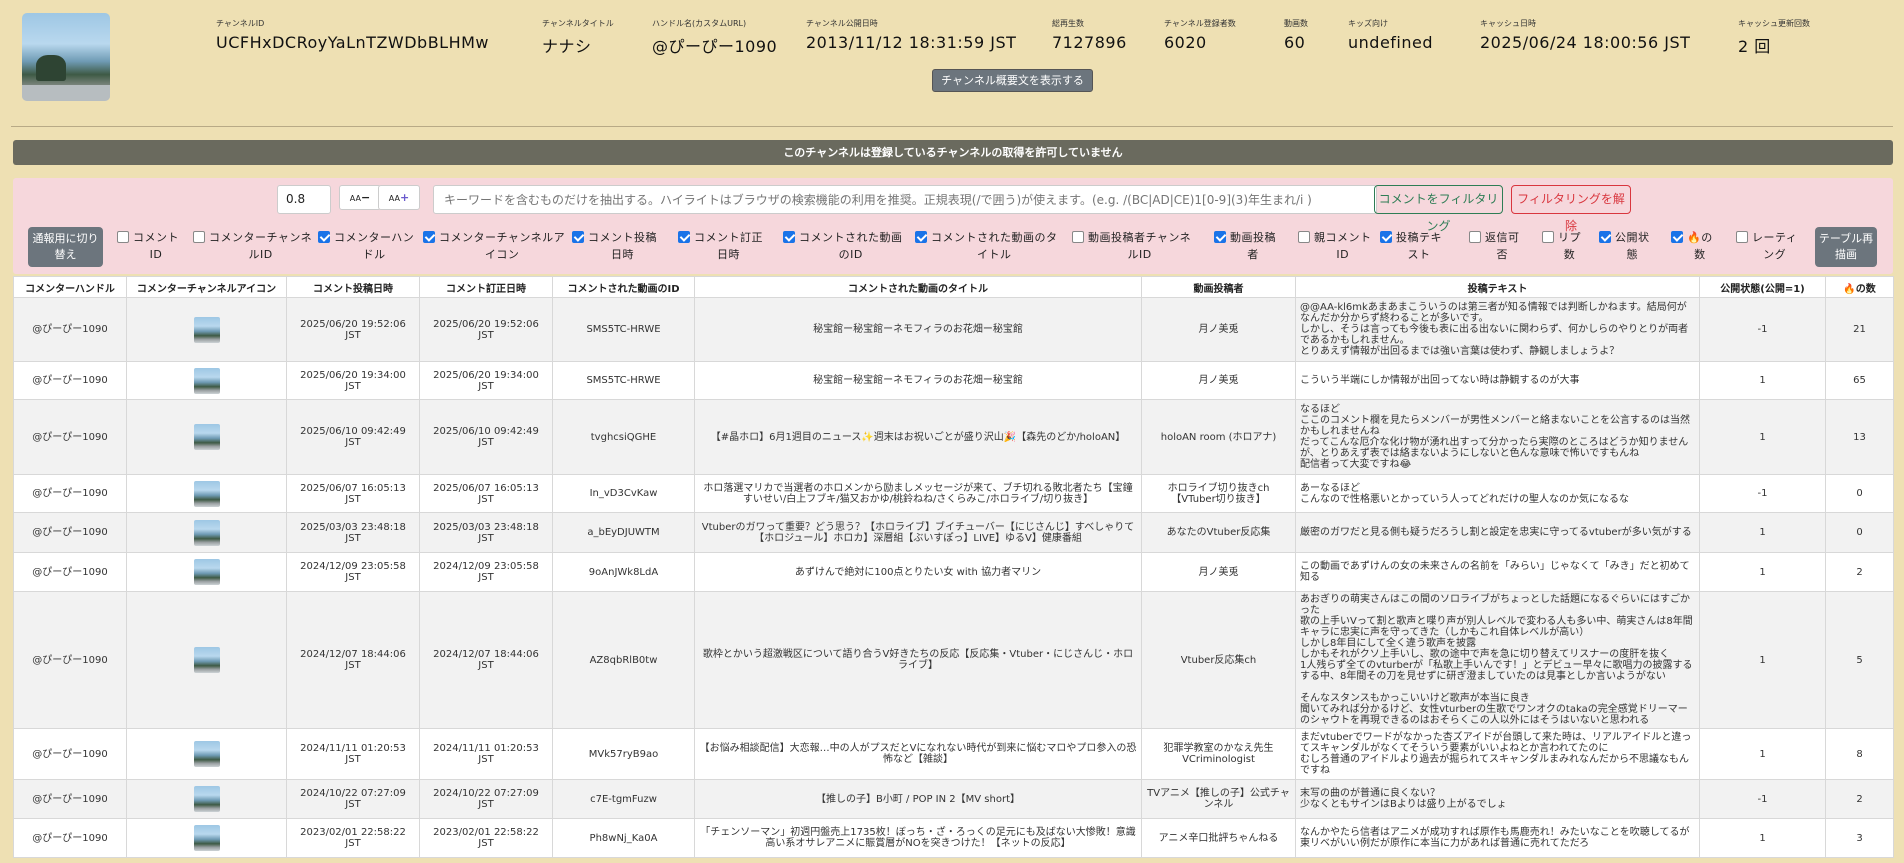 Image resolution: width=1904 pixels, height=863 pixels. What do you see at coordinates (1846, 247) in the screenshot?
I see `redraw-table-button: テーブル再 描画` at bounding box center [1846, 247].